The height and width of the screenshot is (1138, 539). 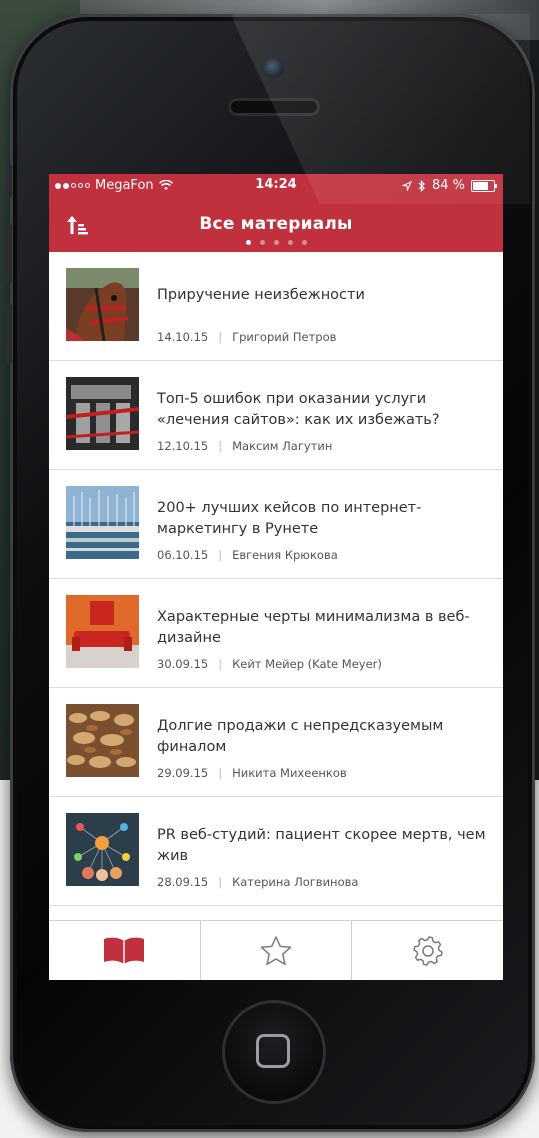 I want to click on article-date: 30.09.15, so click(x=183, y=664).